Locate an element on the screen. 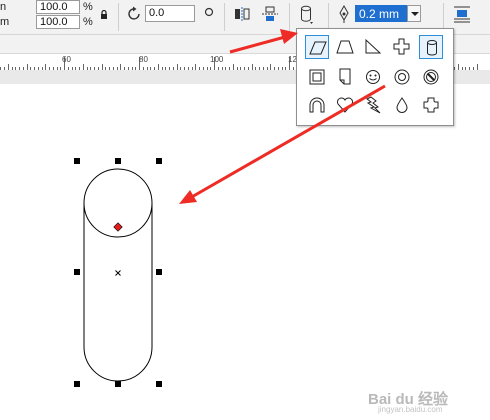  octagon-plus-icon is located at coordinates (431, 105).